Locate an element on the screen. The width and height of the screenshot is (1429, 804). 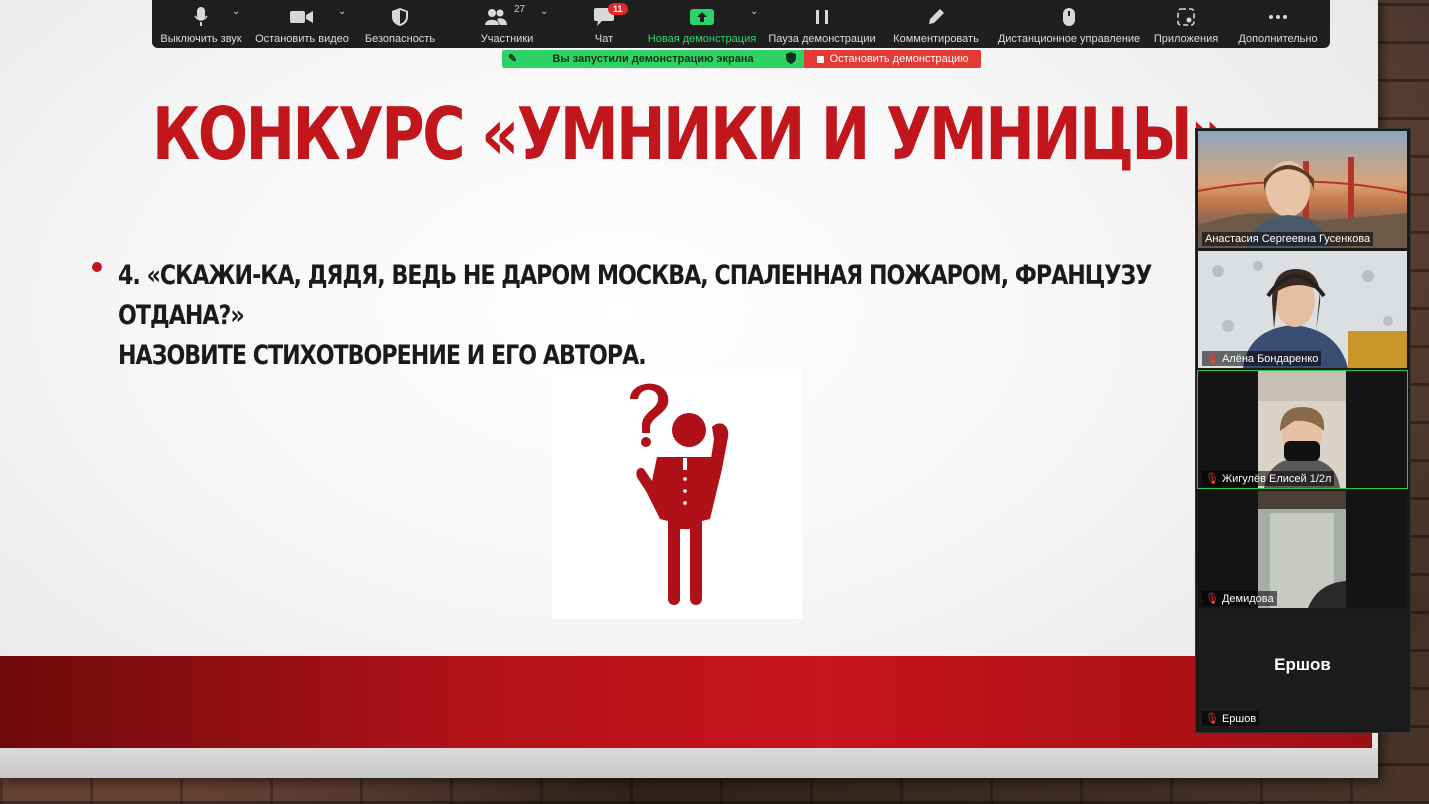
participant-name: 🎙 Алёна Бондаренко is located at coordinates (1262, 358).